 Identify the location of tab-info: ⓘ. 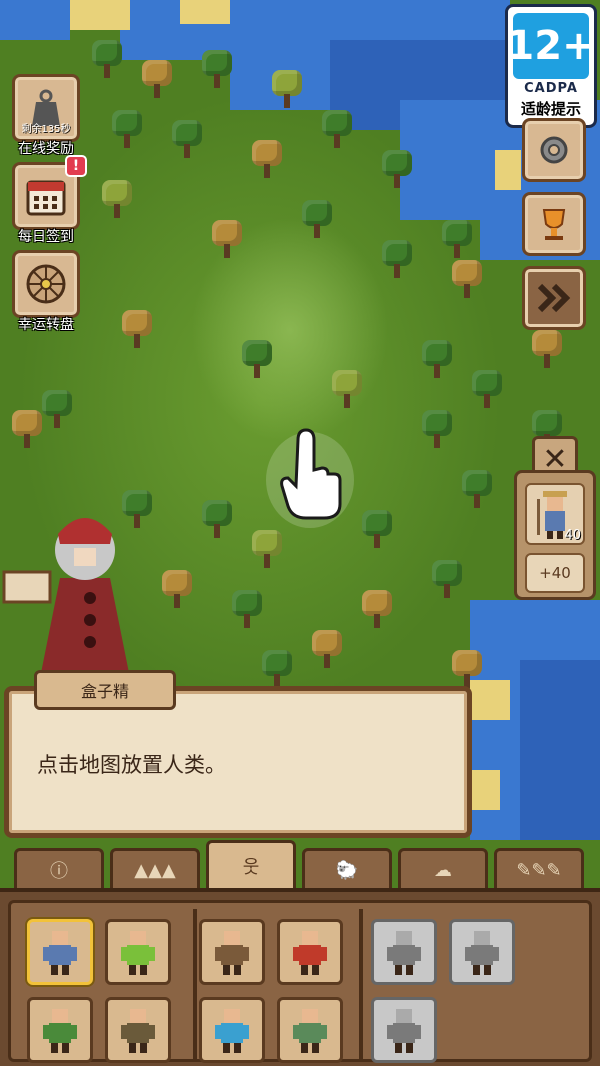
(59, 870).